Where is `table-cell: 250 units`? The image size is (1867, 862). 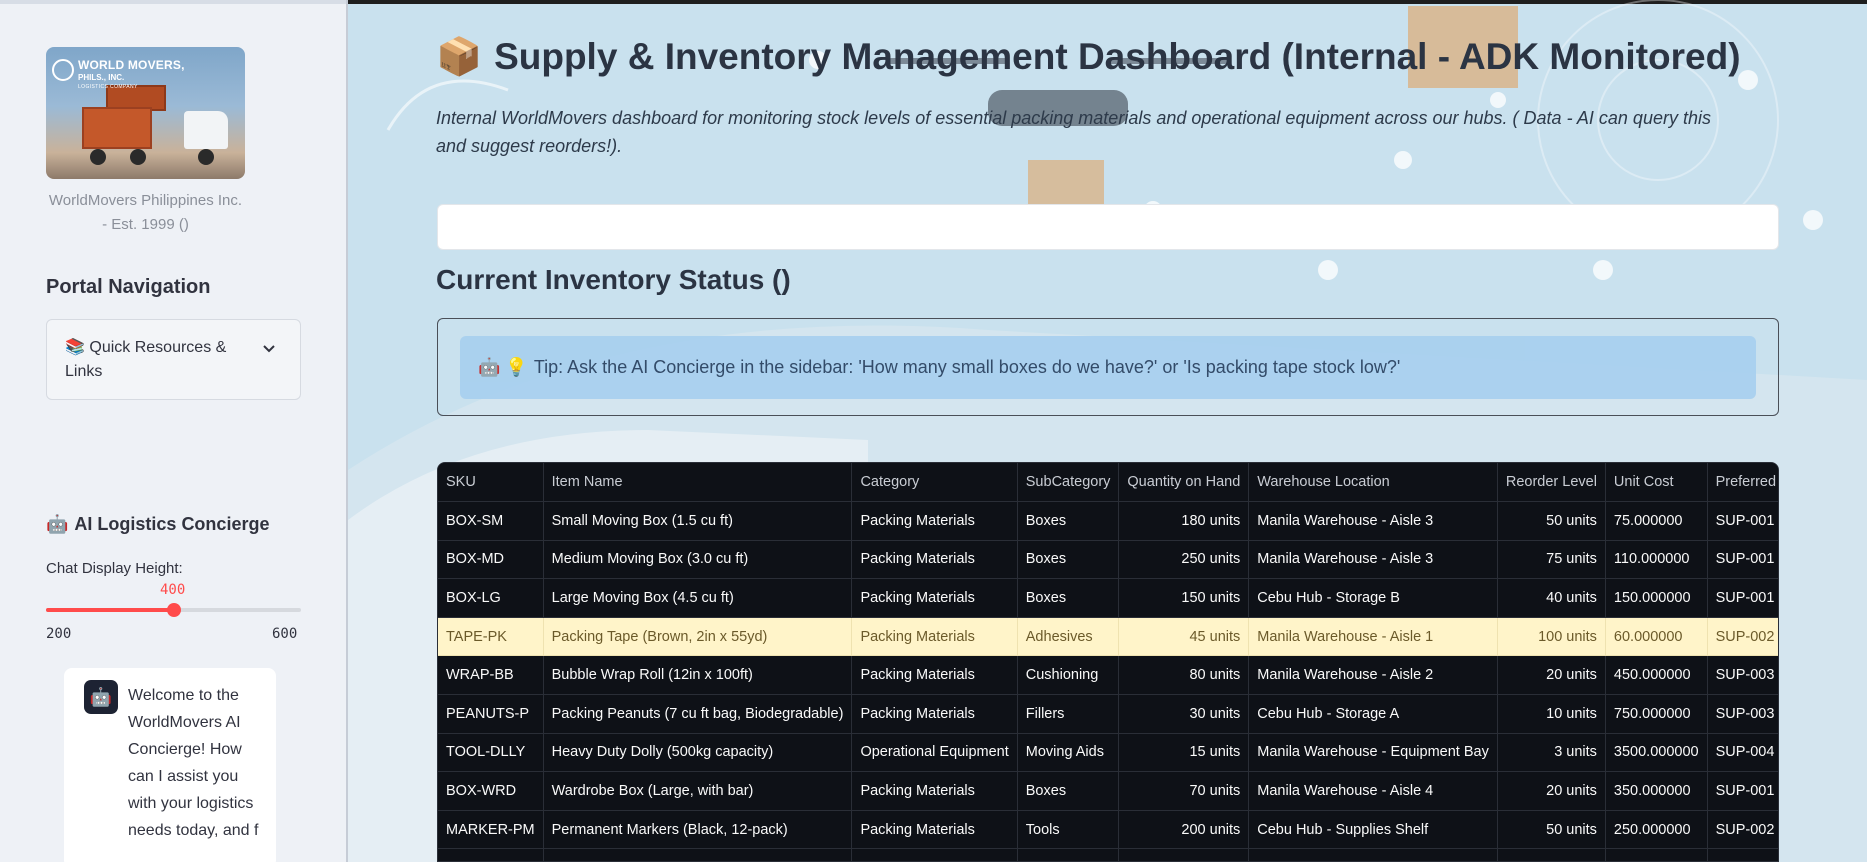 table-cell: 250 units is located at coordinates (1184, 560).